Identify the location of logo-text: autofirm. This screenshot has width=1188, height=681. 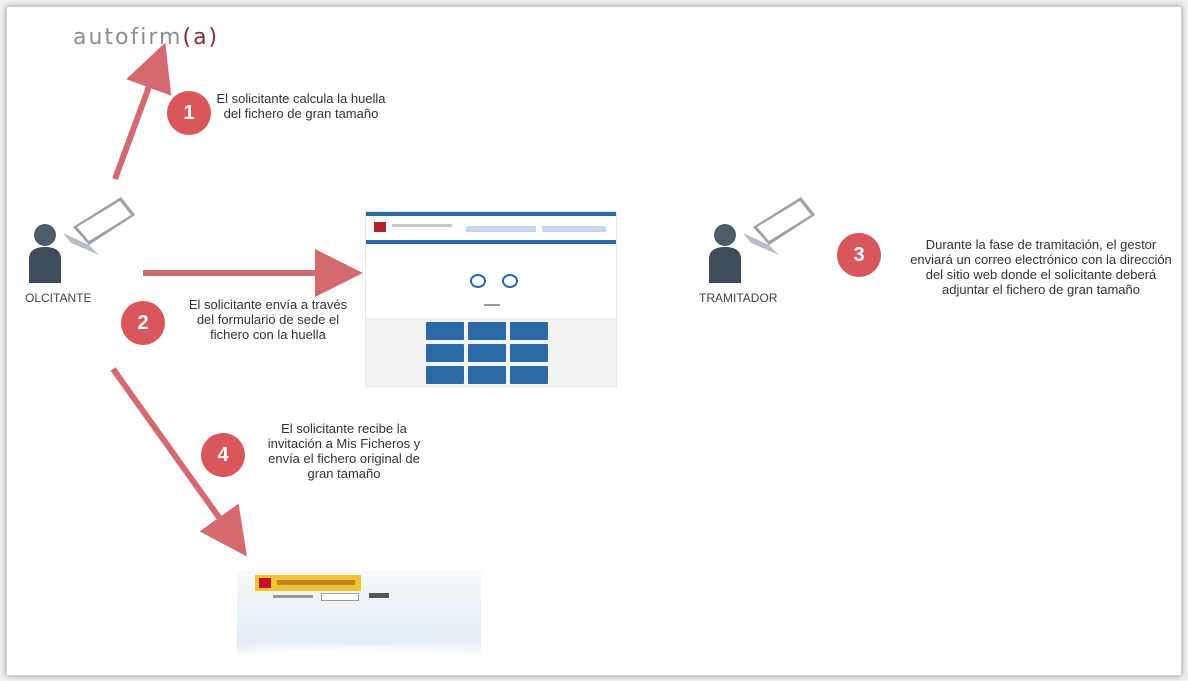
(128, 37).